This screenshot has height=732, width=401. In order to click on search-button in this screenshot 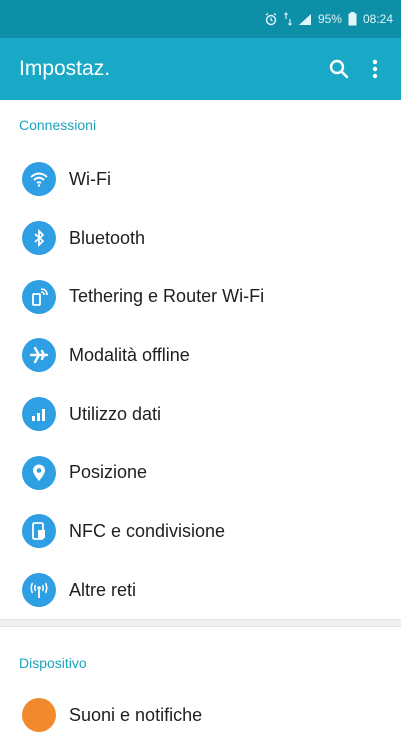, I will do `click(339, 69)`.